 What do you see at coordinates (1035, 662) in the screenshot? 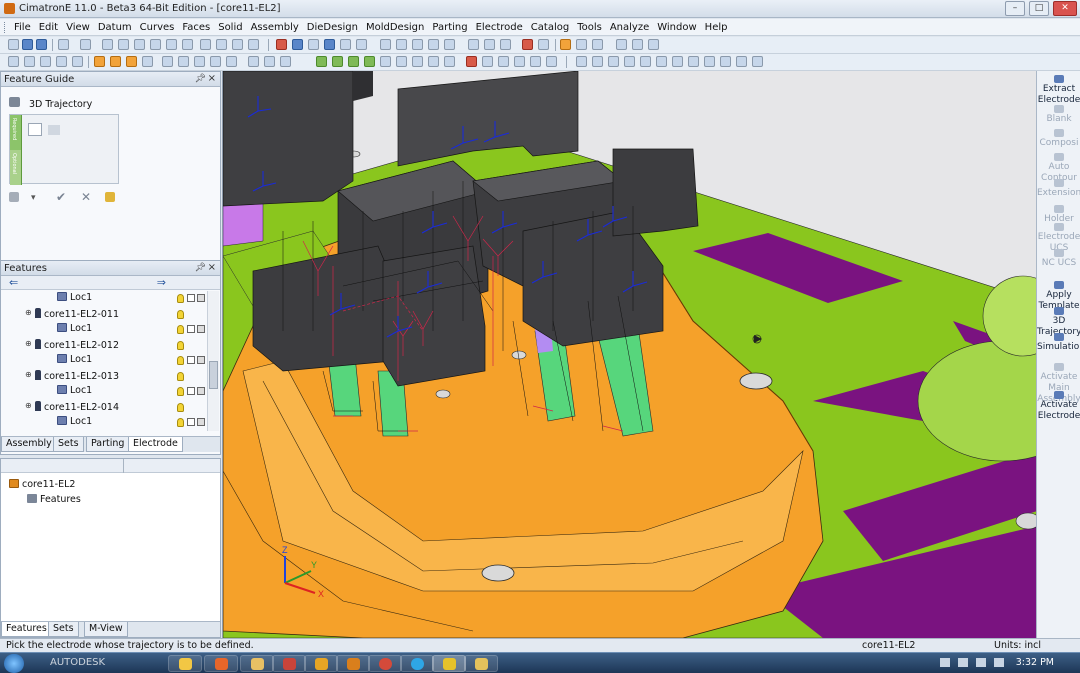
I see `taskbar-clock: 3:32 PM` at bounding box center [1035, 662].